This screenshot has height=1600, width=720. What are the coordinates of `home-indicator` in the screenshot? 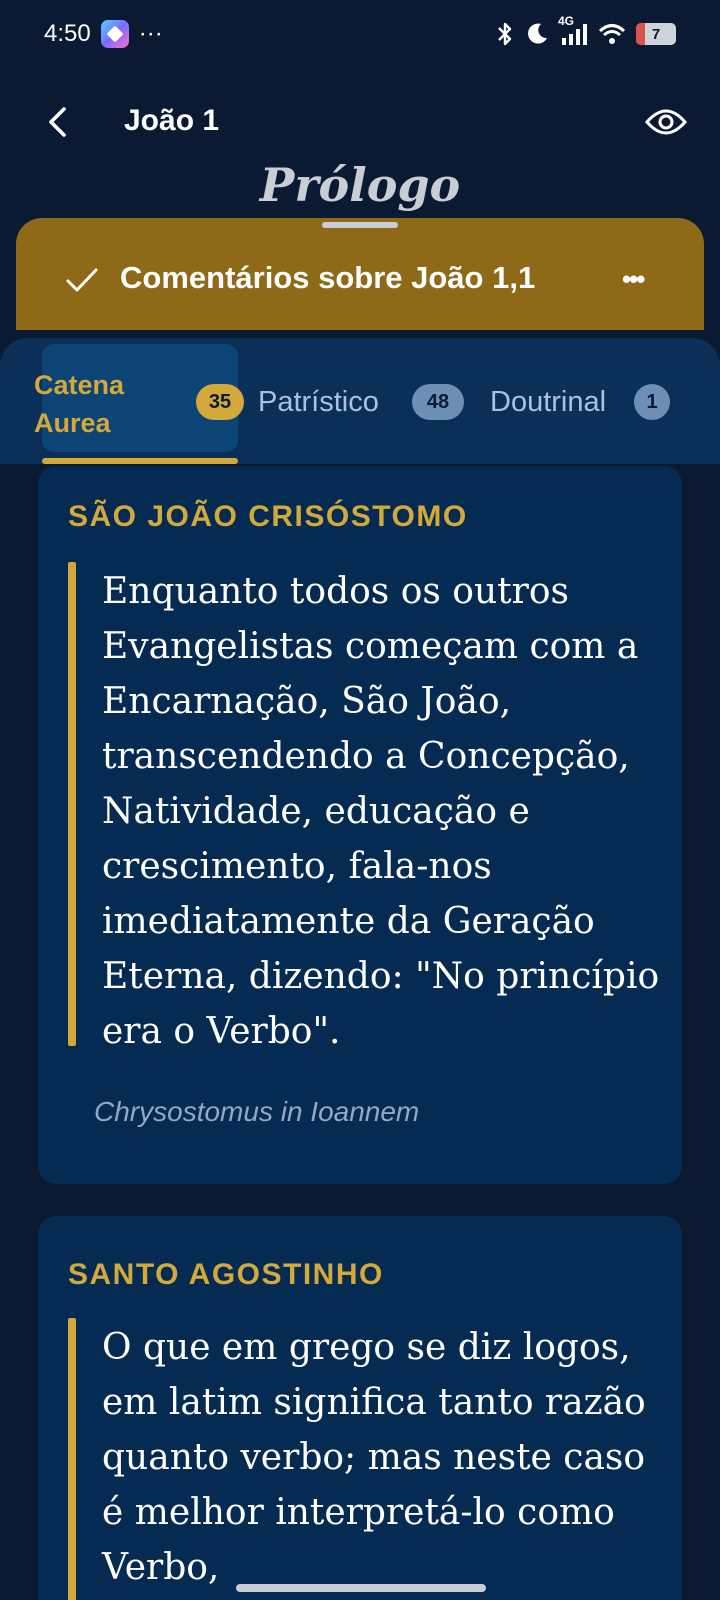 It's located at (361, 1588).